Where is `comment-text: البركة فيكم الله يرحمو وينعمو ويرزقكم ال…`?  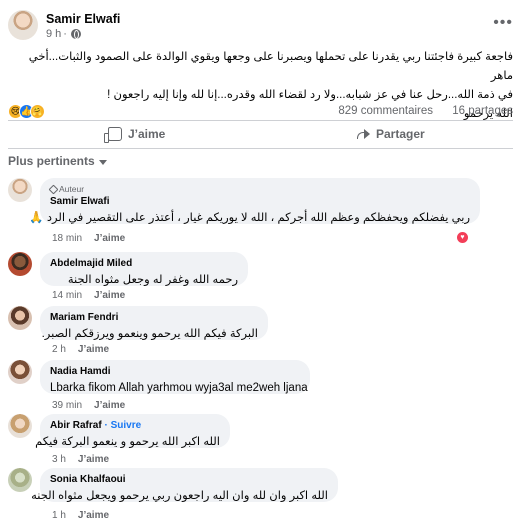 comment-text: البركة فيكم الله يرحمو وينعمو ويرزقكم ال… is located at coordinates (149, 334).